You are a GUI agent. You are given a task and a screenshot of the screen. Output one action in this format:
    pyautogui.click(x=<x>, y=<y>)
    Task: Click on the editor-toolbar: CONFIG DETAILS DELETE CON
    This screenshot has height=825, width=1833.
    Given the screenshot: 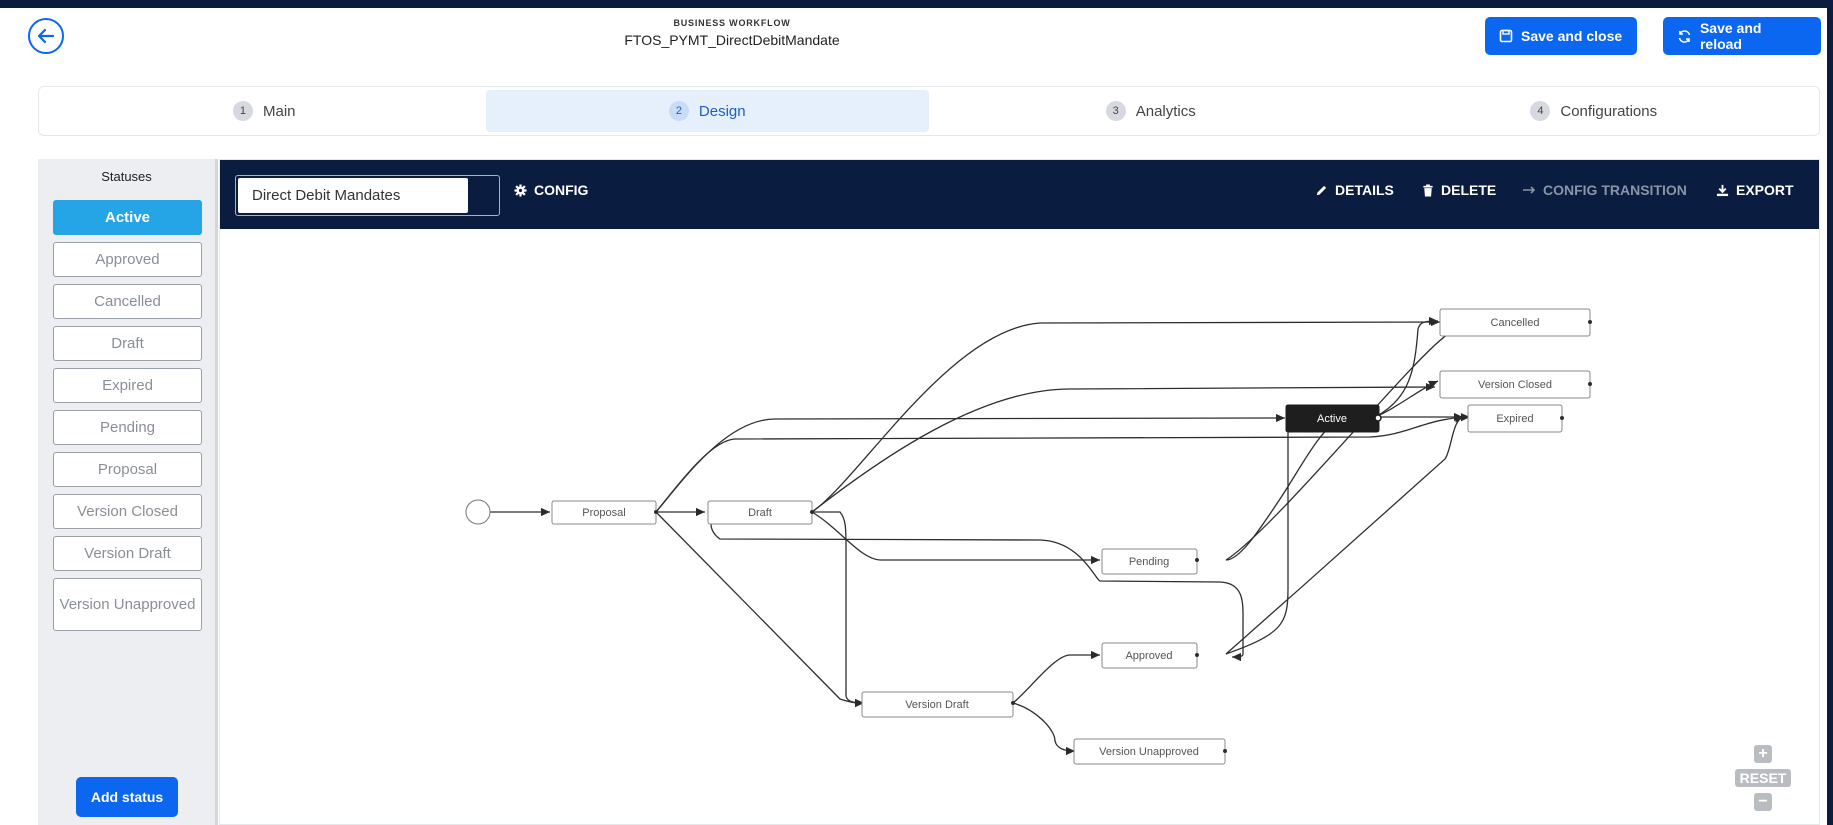 What is the action you would take?
    pyautogui.click(x=1019, y=194)
    